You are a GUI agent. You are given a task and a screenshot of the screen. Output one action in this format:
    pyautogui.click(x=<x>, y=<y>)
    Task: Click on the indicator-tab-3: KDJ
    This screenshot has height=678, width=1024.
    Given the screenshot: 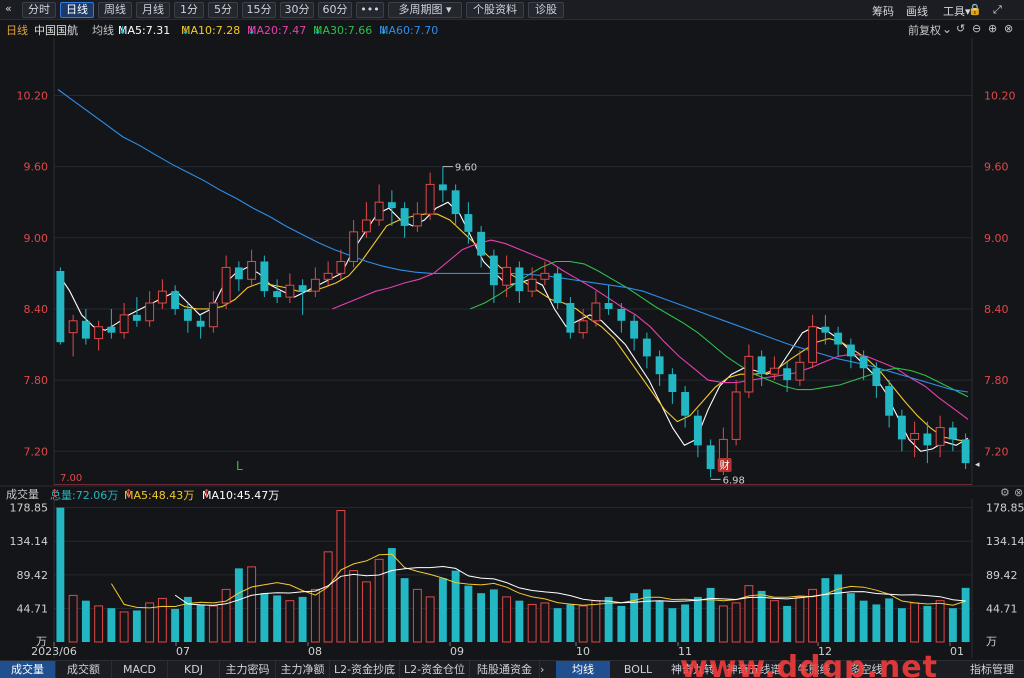 What is the action you would take?
    pyautogui.click(x=194, y=669)
    